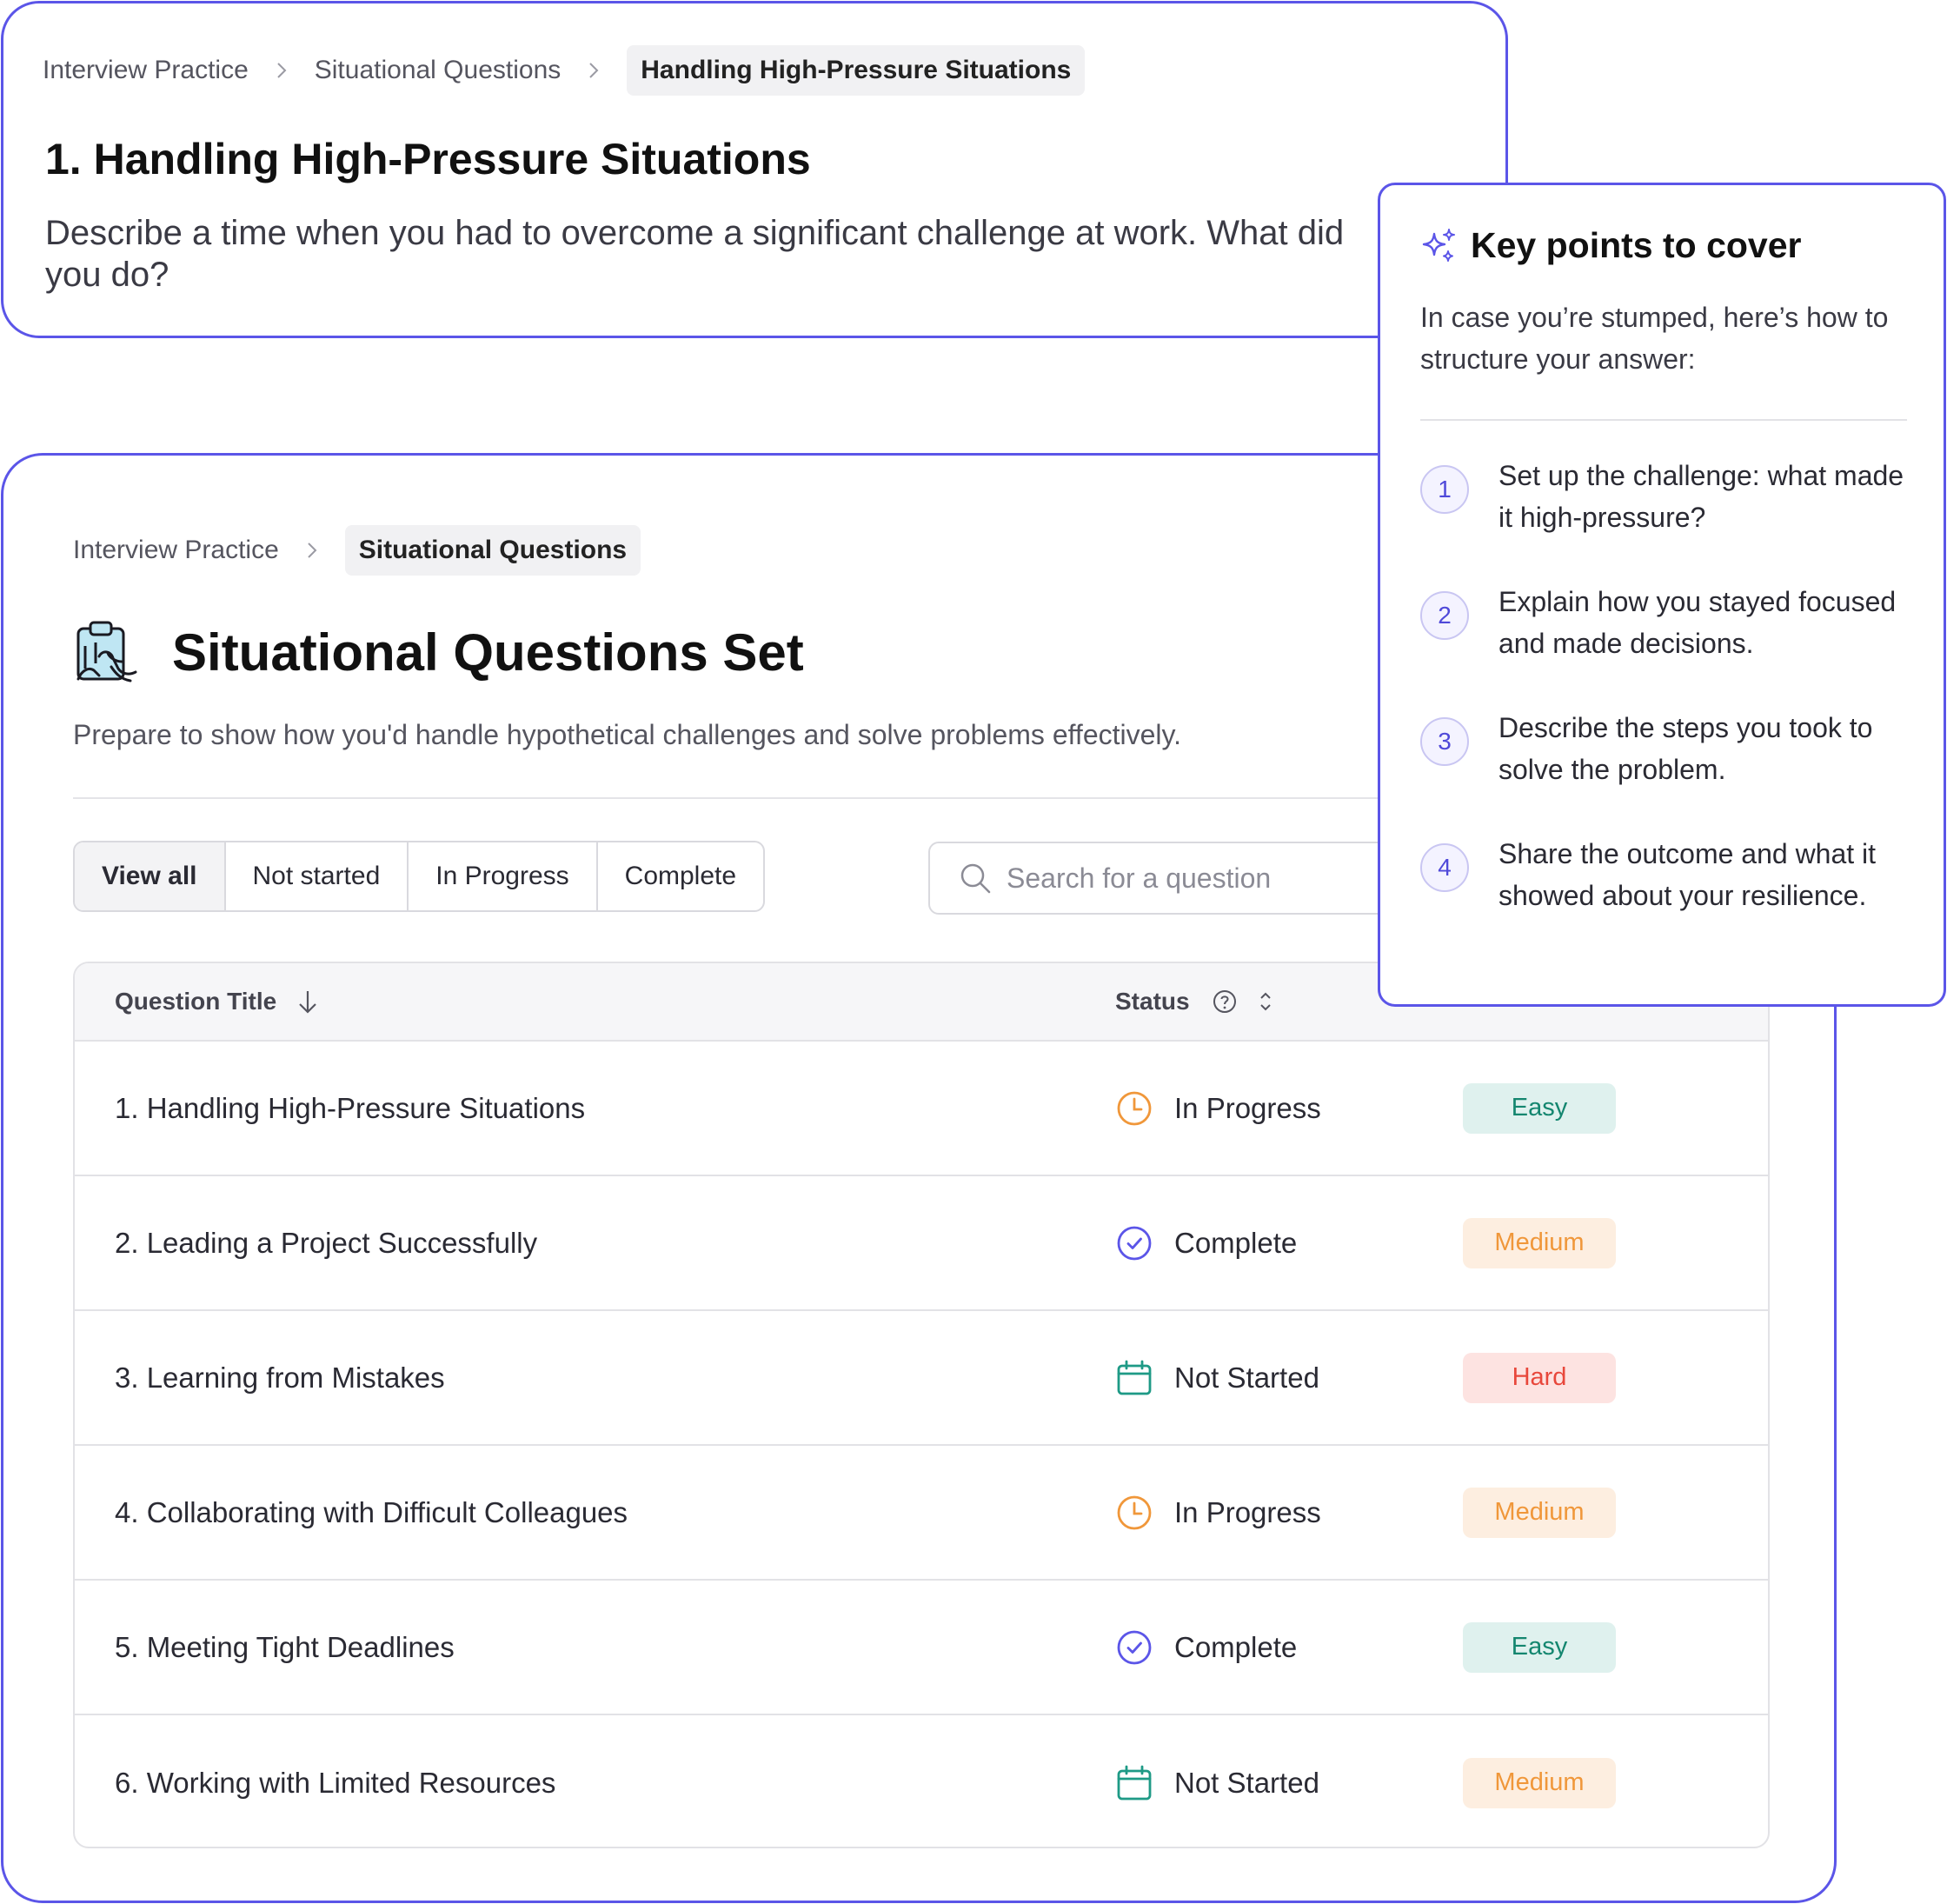 The height and width of the screenshot is (1904, 1947). I want to click on help-circle-icon, so click(1225, 1001).